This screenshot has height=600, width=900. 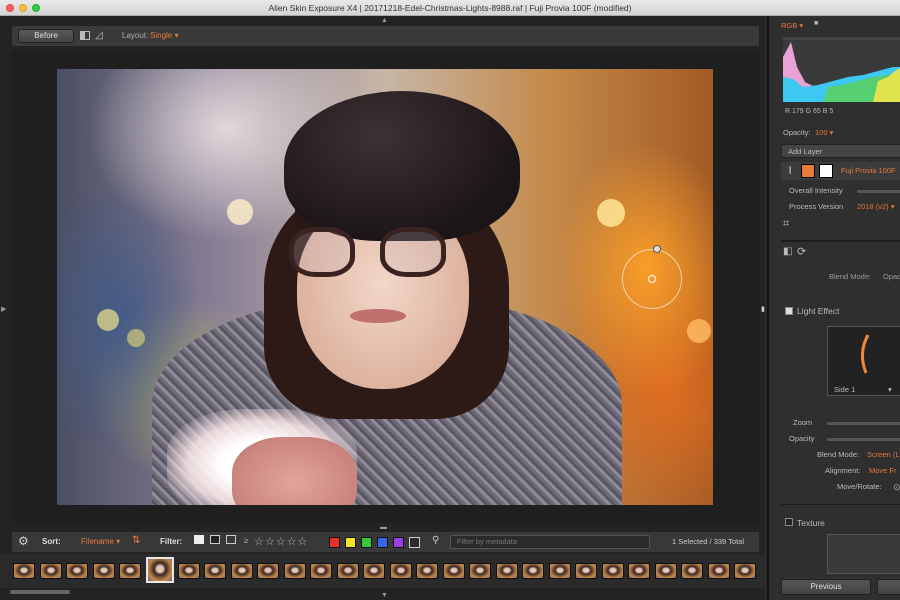 What do you see at coordinates (863, 439) in the screenshot?
I see `effect-opacity-slider` at bounding box center [863, 439].